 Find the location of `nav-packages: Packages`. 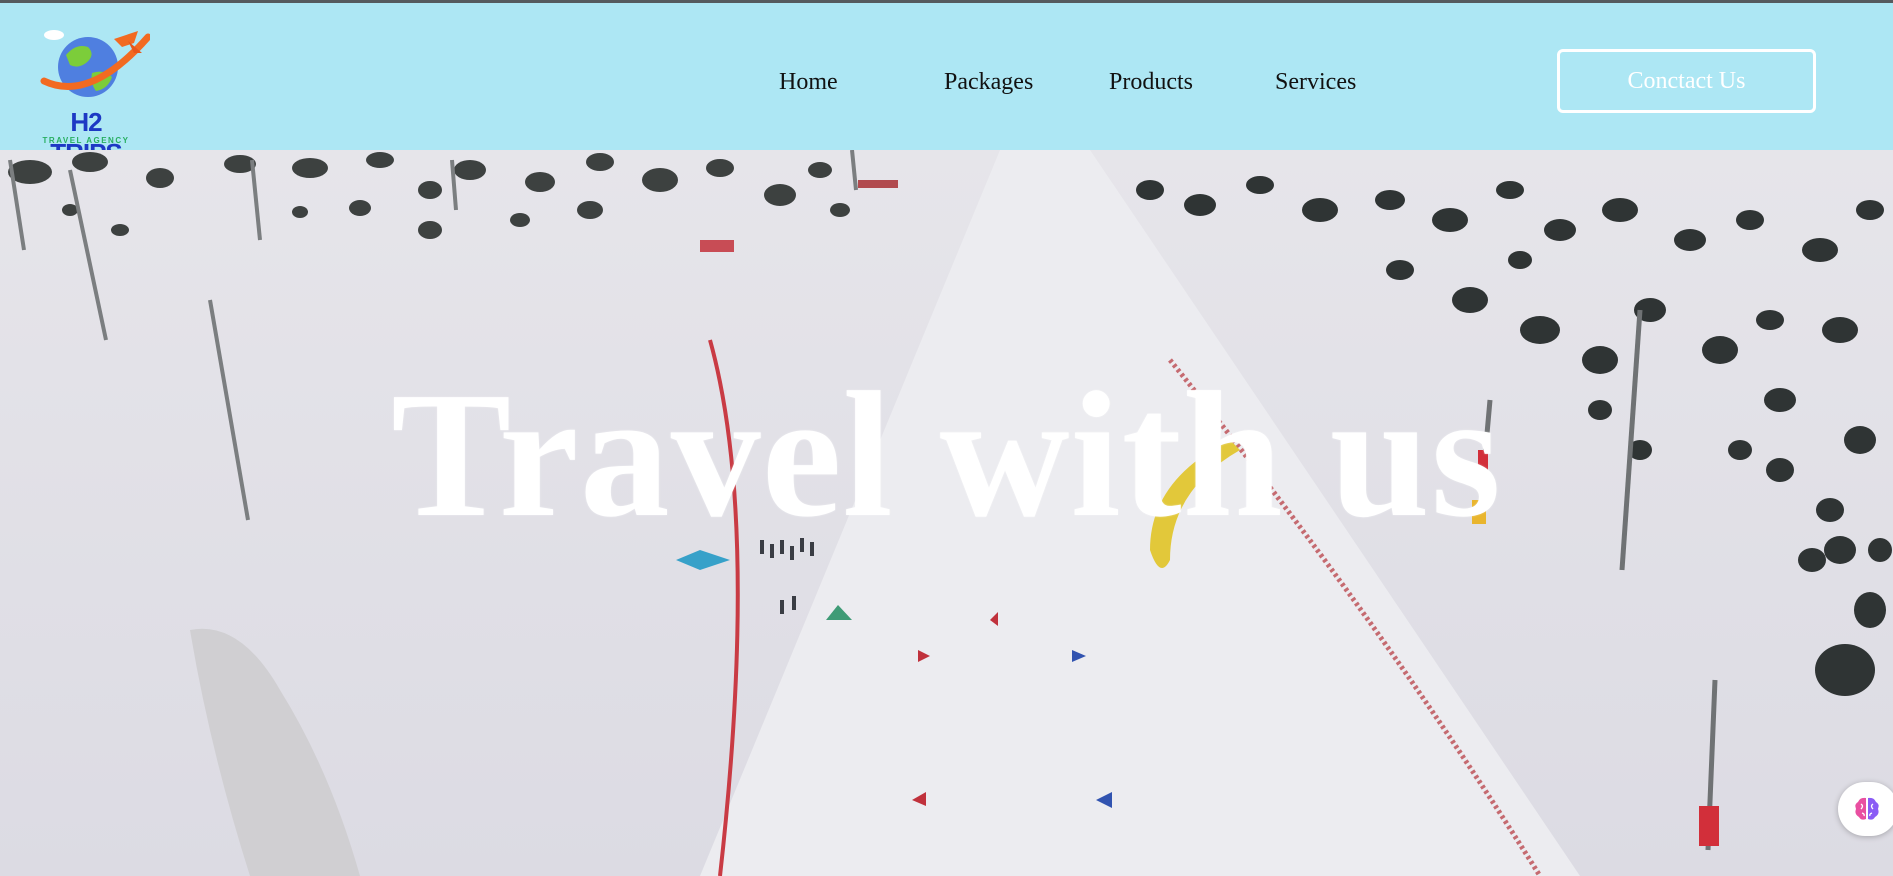

nav-packages: Packages is located at coordinates (988, 82).